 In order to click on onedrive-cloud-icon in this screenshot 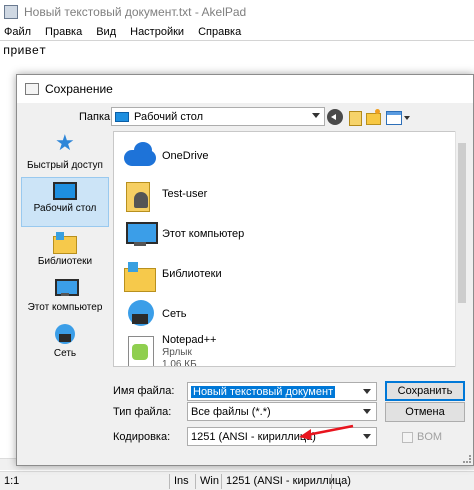, I will do `click(140, 155)`.